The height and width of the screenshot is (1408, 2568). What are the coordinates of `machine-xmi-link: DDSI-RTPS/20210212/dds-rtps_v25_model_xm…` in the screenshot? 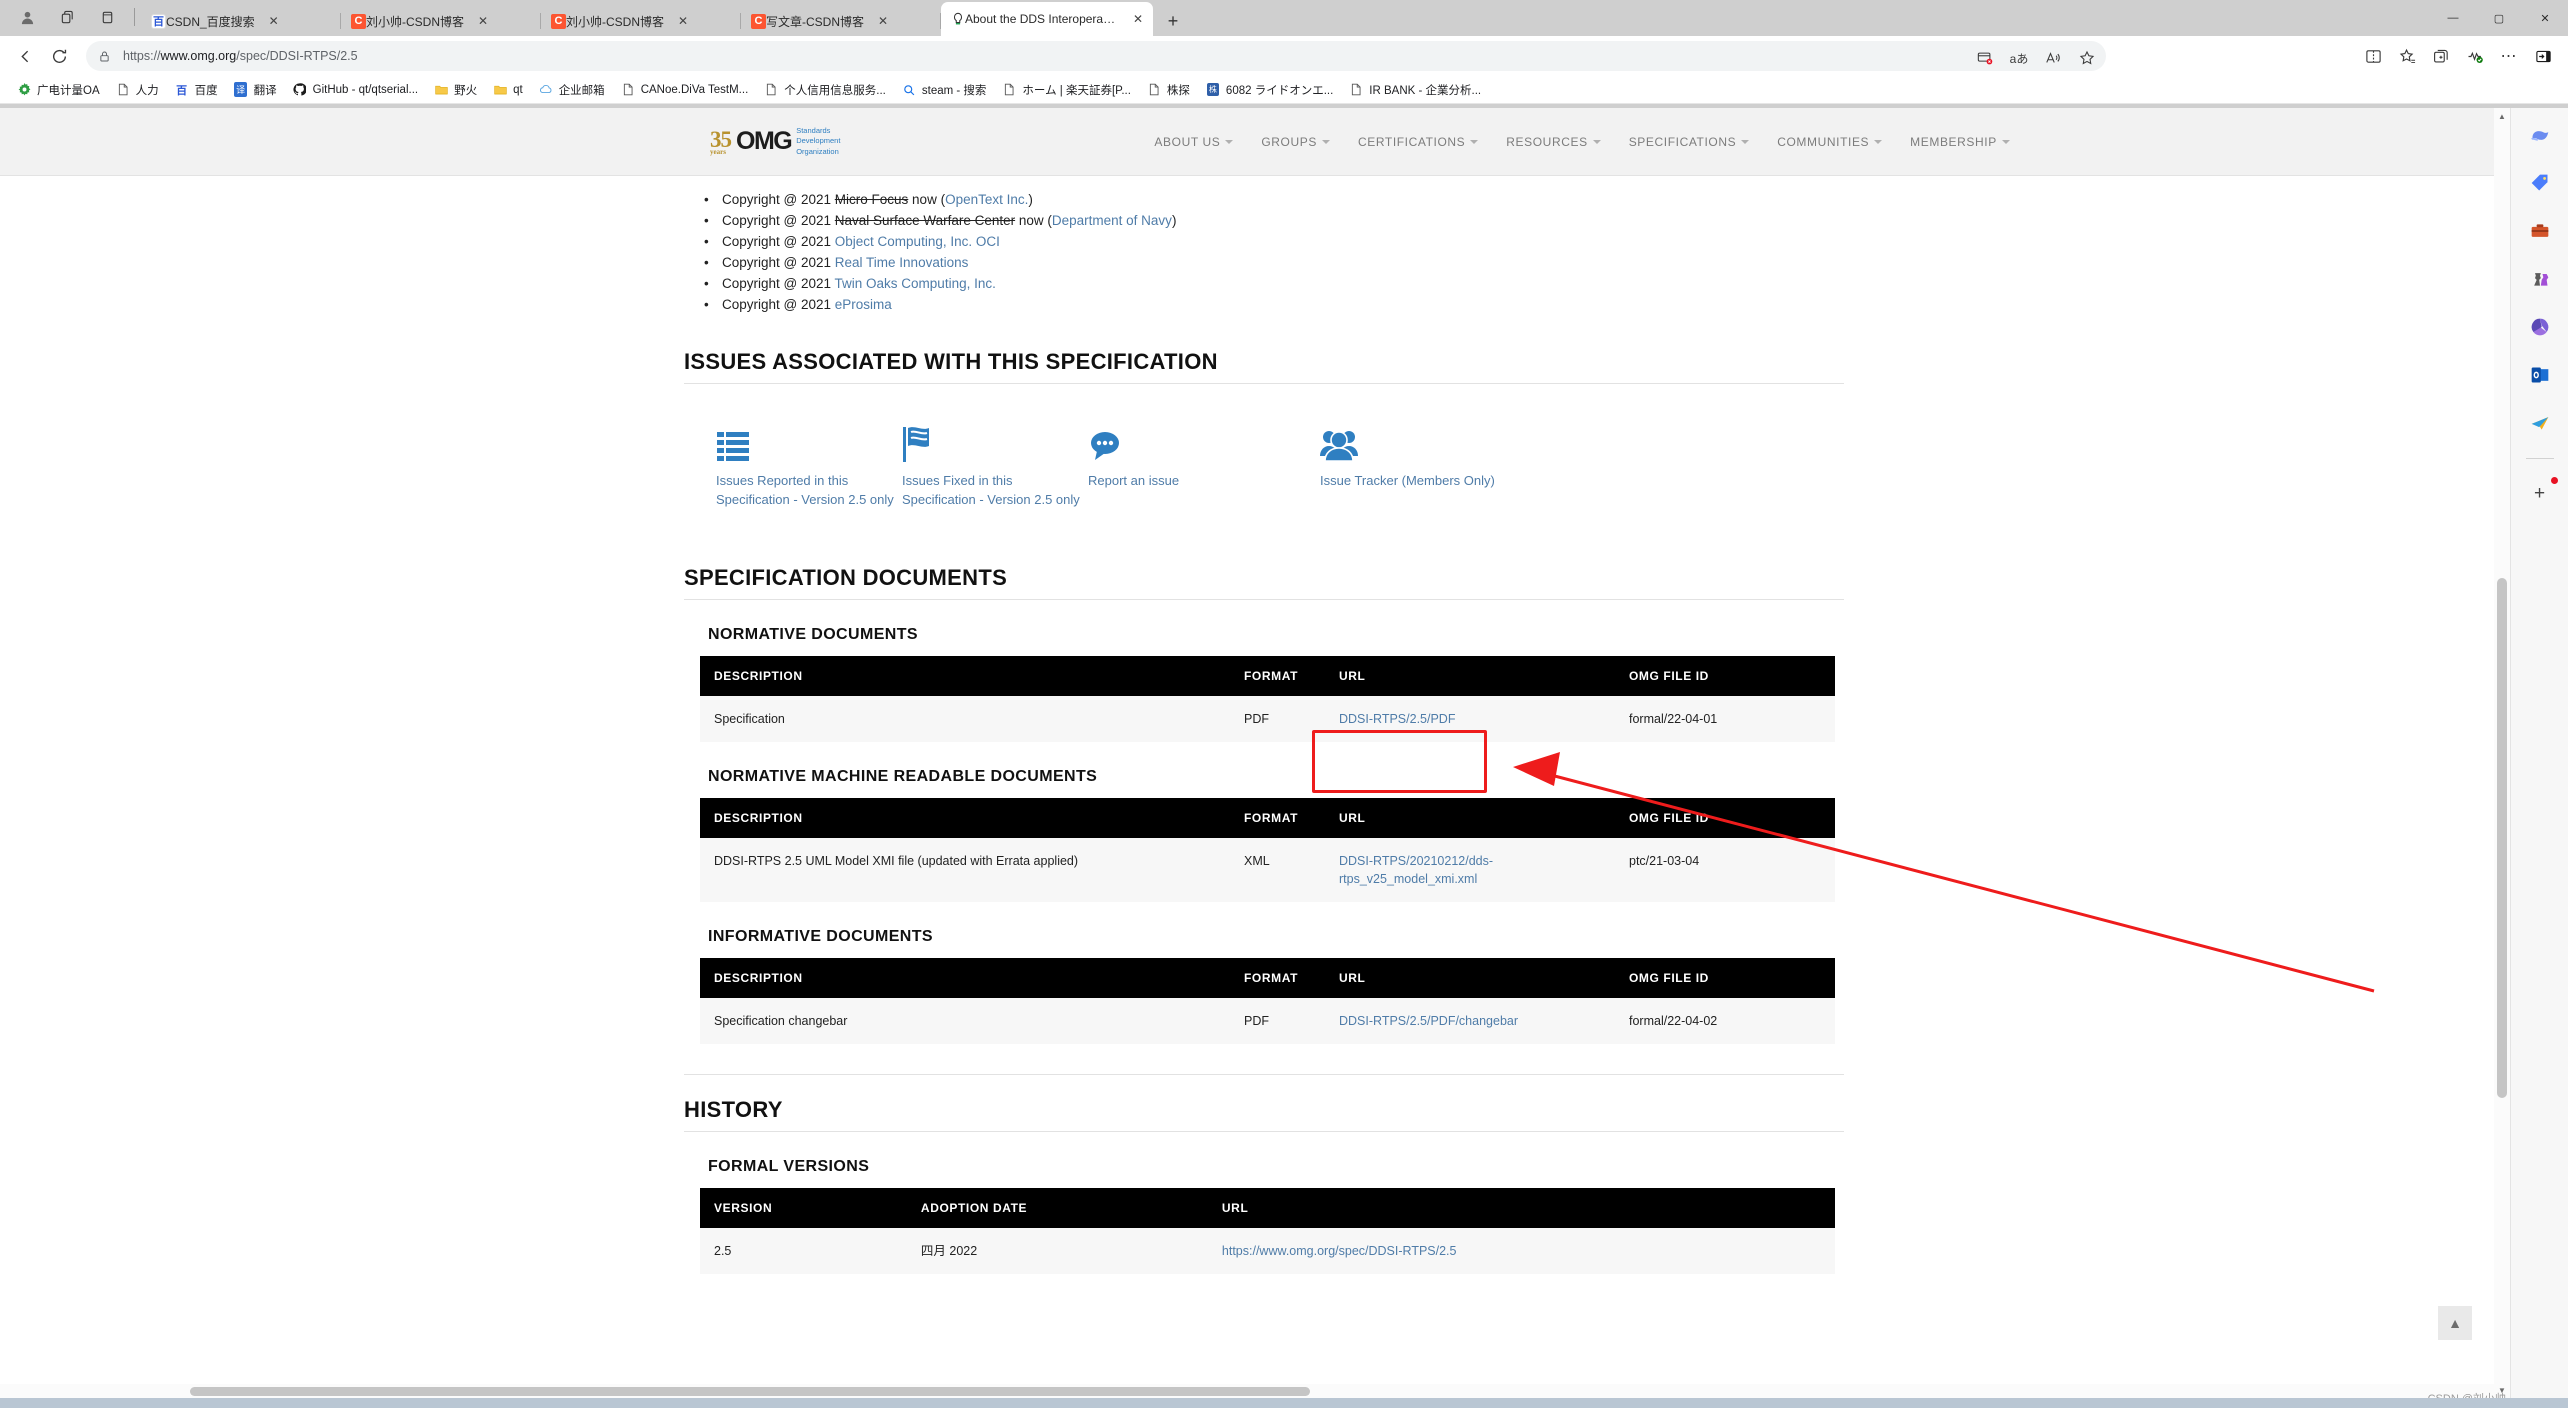 It's located at (1416, 870).